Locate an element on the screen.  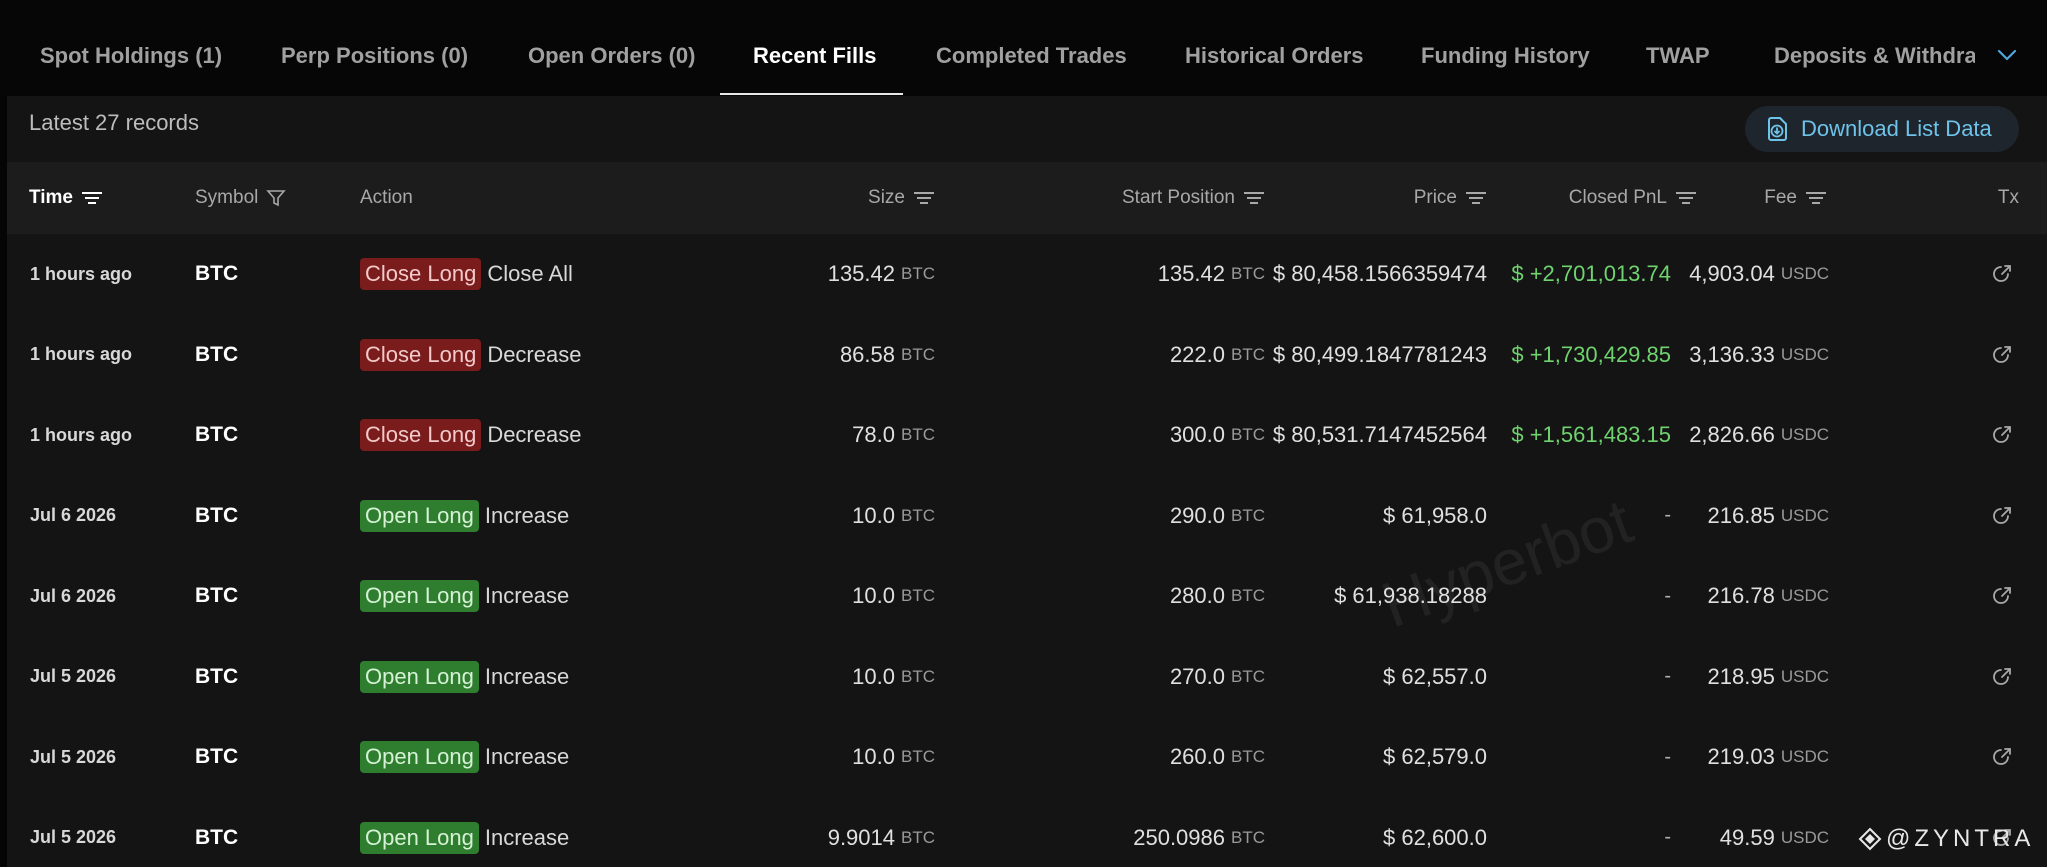
size-value: 9.9014 is located at coordinates (861, 837).